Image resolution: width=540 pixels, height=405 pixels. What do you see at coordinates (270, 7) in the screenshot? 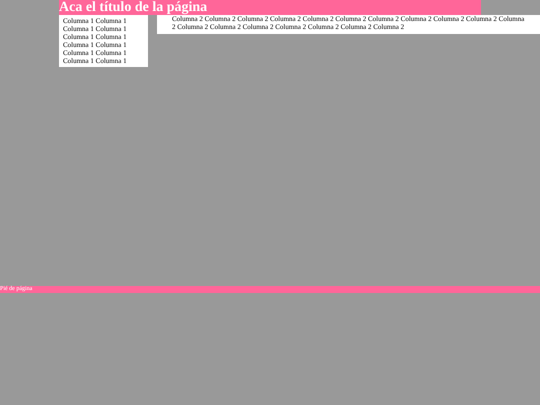
I see `page-title: Aca el título de la página` at bounding box center [270, 7].